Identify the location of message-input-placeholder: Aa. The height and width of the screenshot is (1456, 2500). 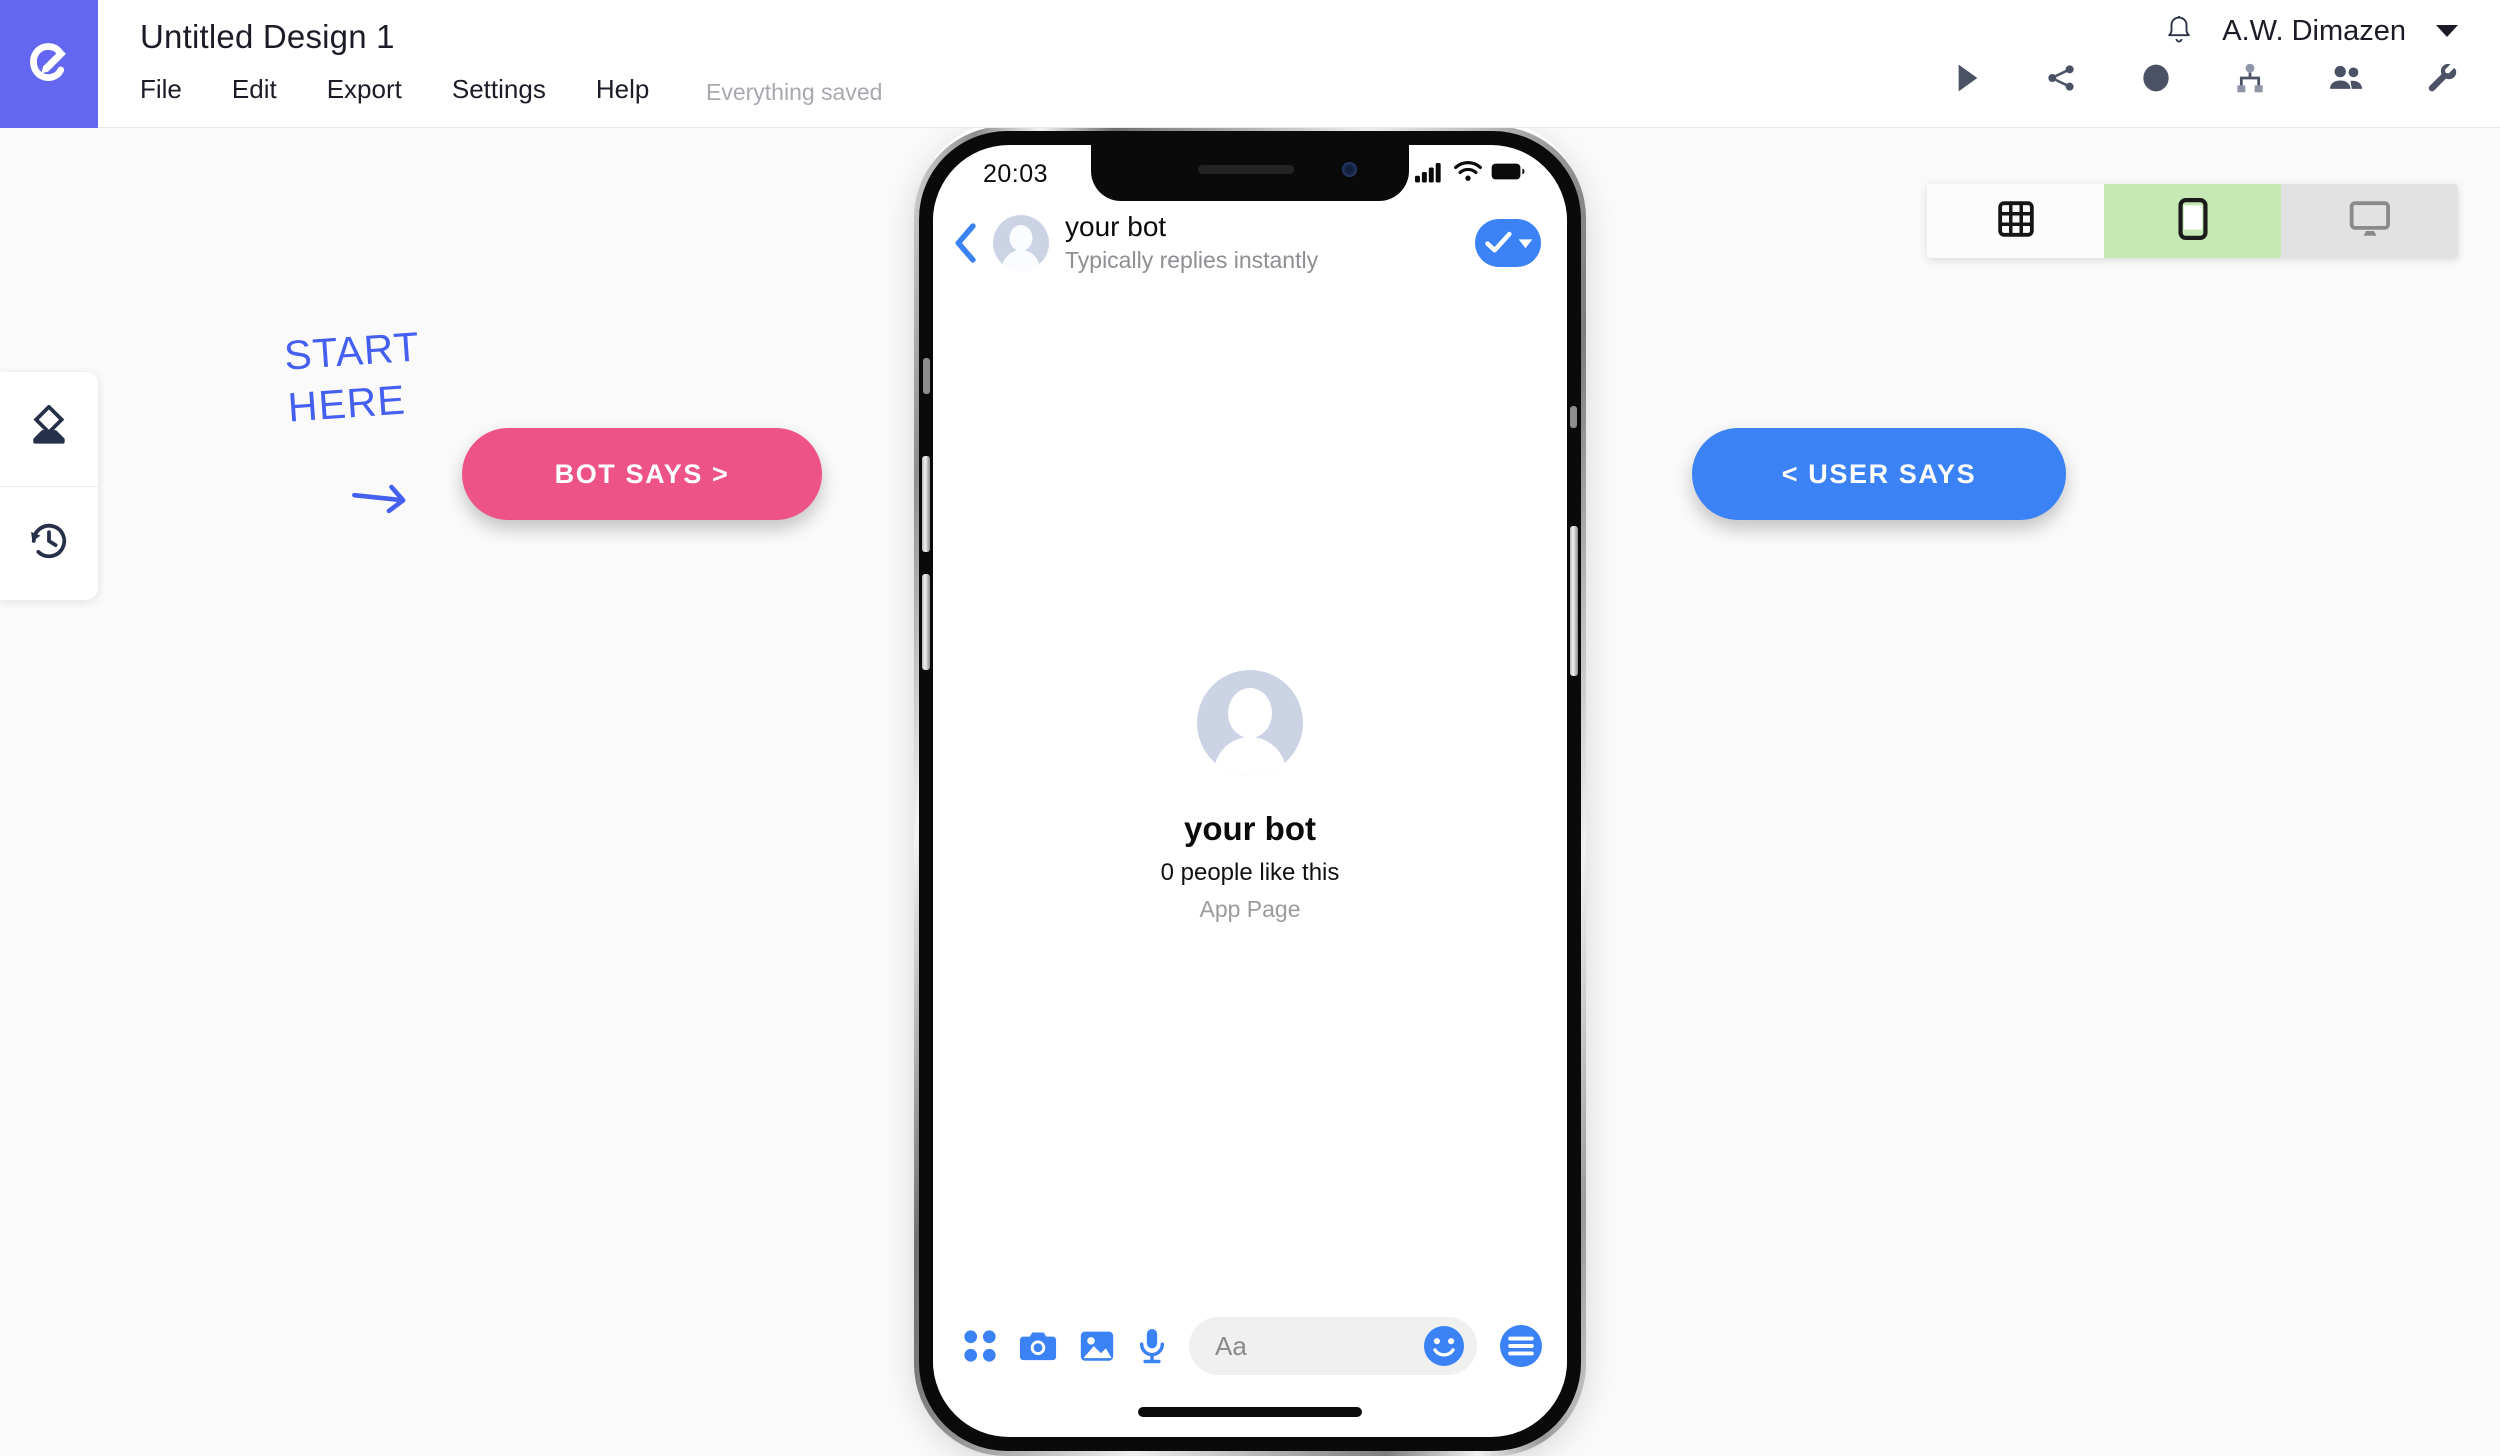
(1231, 1345).